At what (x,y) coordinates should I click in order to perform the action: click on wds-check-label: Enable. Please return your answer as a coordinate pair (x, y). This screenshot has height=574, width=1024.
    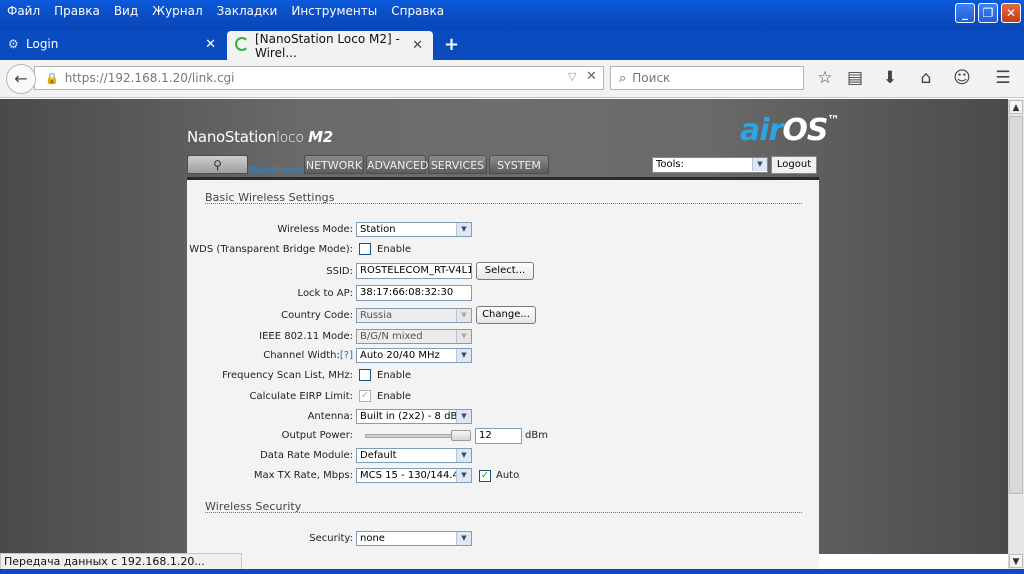
    Looking at the image, I should click on (394, 249).